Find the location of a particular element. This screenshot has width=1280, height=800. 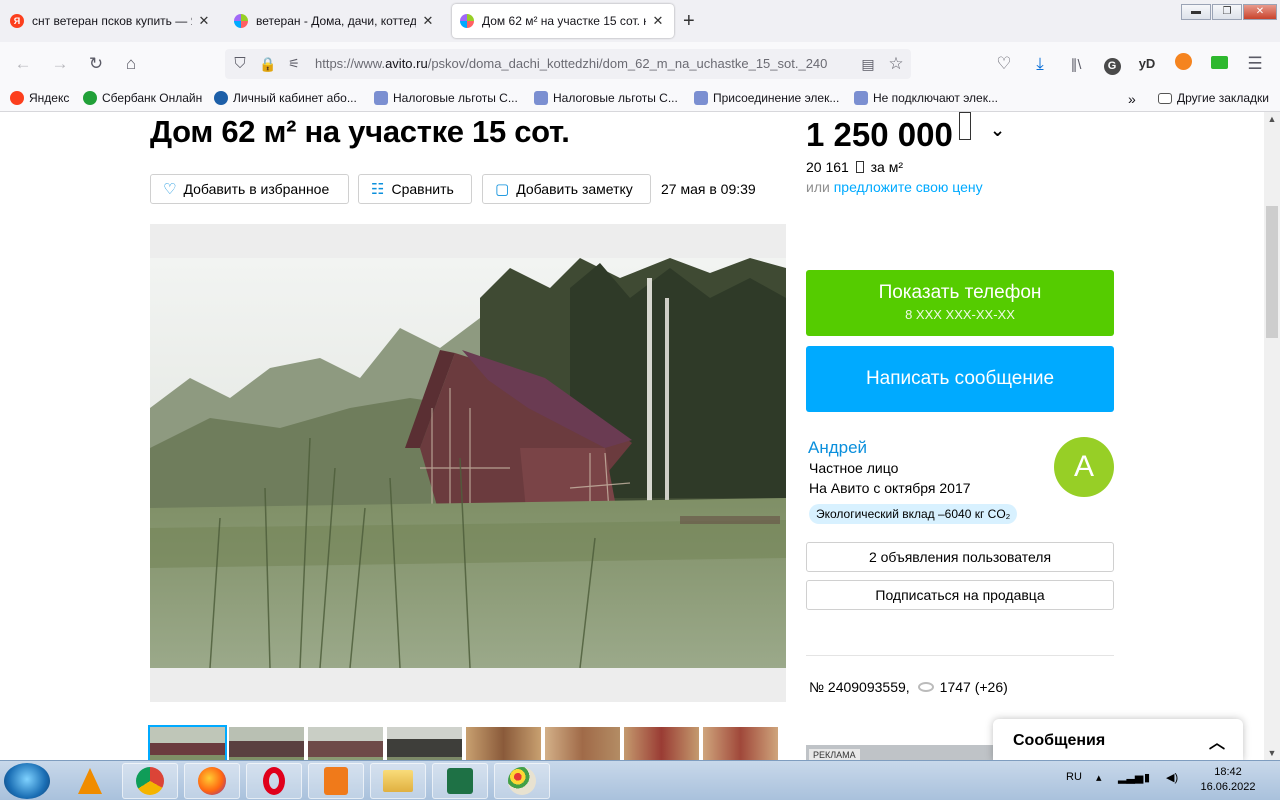

network-icon: ▂▃▅ is located at coordinates (1130, 777).